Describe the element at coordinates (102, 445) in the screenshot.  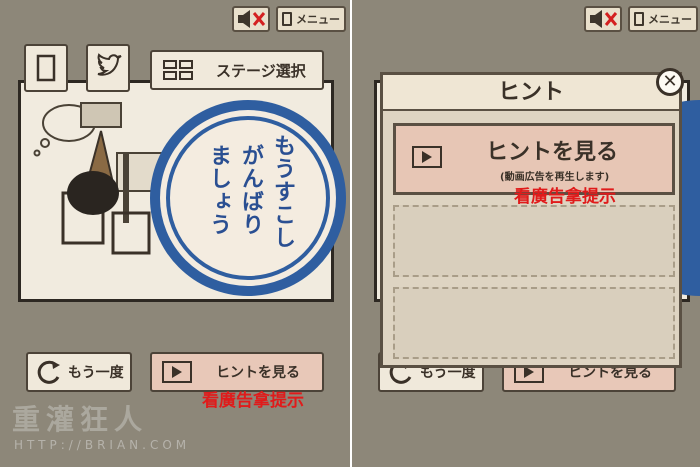
I see `watermark-url: HTTP://BRIAN.COM` at that location.